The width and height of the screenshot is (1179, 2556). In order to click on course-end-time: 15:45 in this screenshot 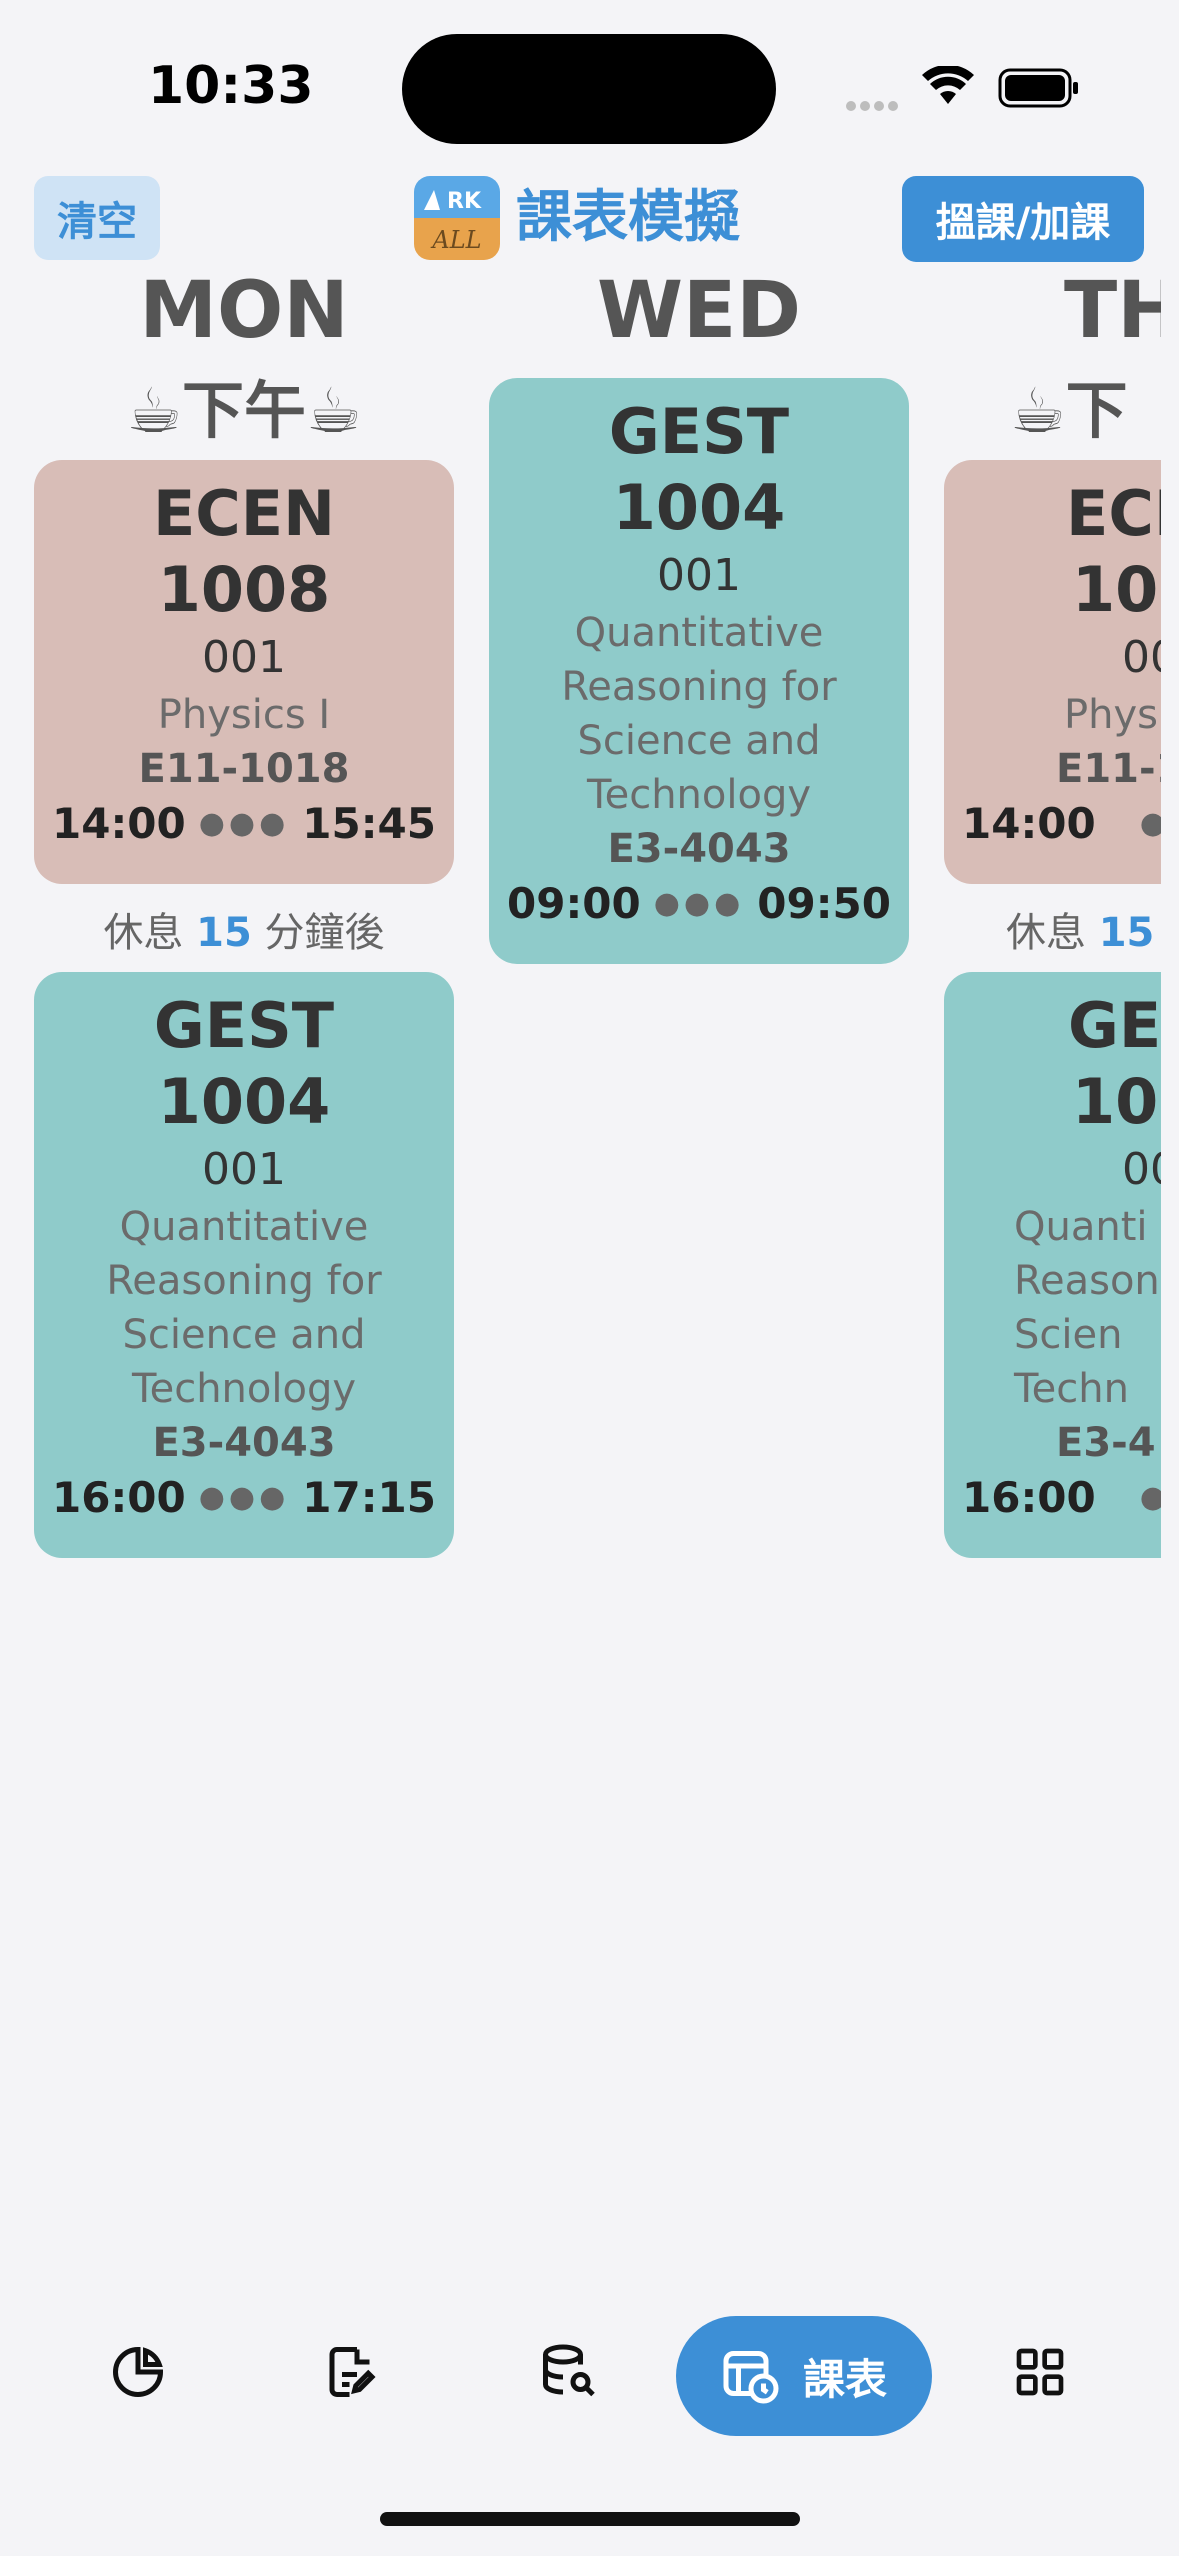, I will do `click(369, 823)`.